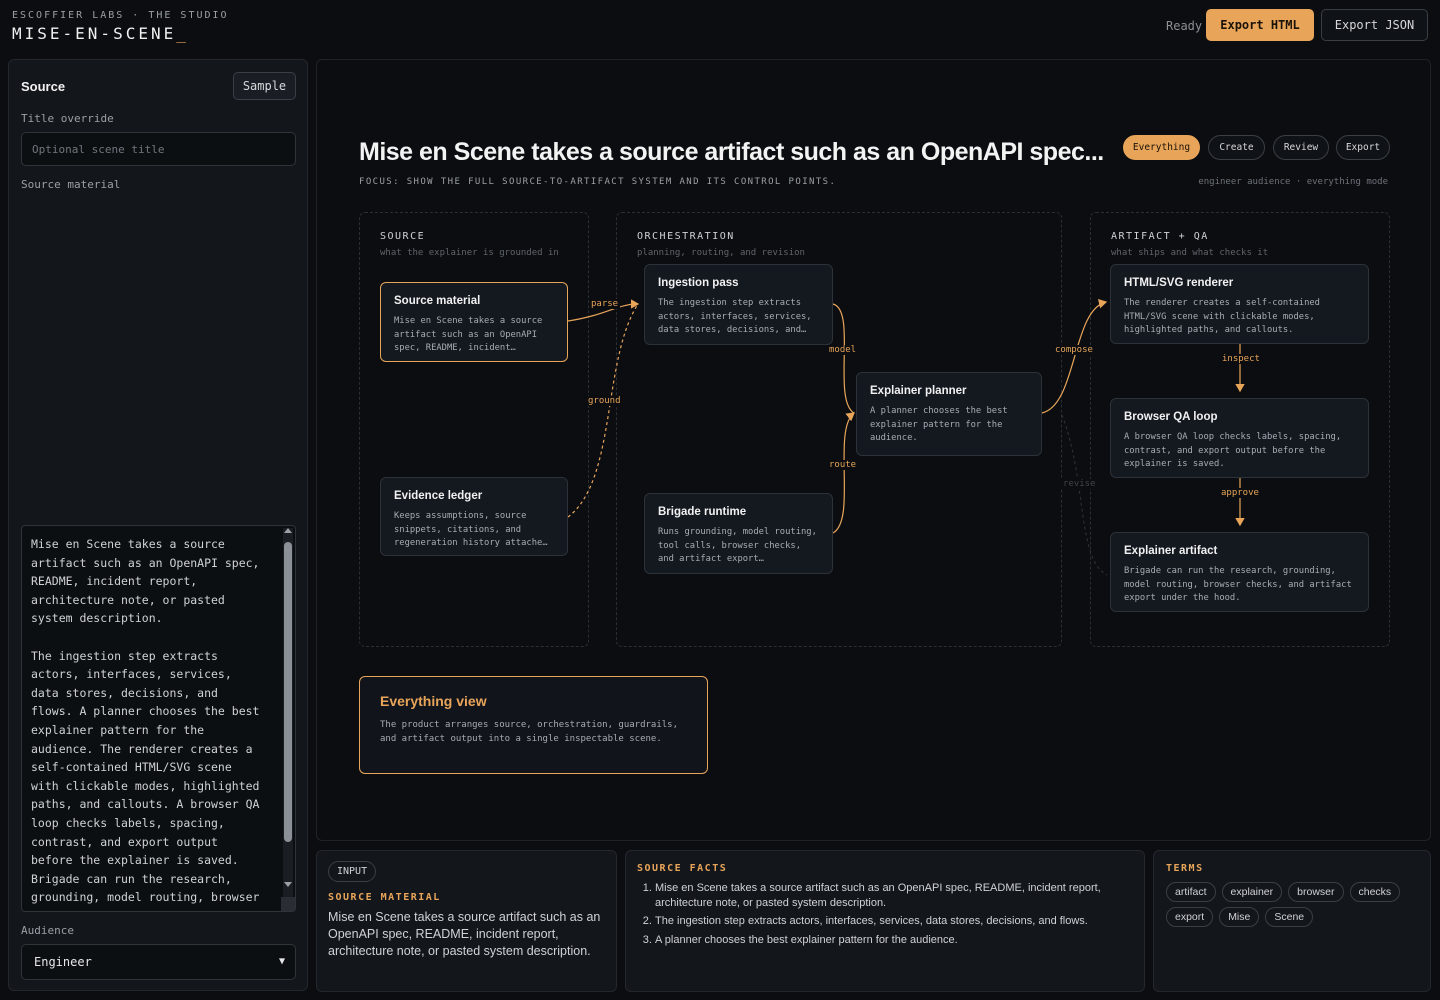 This screenshot has width=1440, height=1000. What do you see at coordinates (604, 401) in the screenshot?
I see `edge-label-ground: ground` at bounding box center [604, 401].